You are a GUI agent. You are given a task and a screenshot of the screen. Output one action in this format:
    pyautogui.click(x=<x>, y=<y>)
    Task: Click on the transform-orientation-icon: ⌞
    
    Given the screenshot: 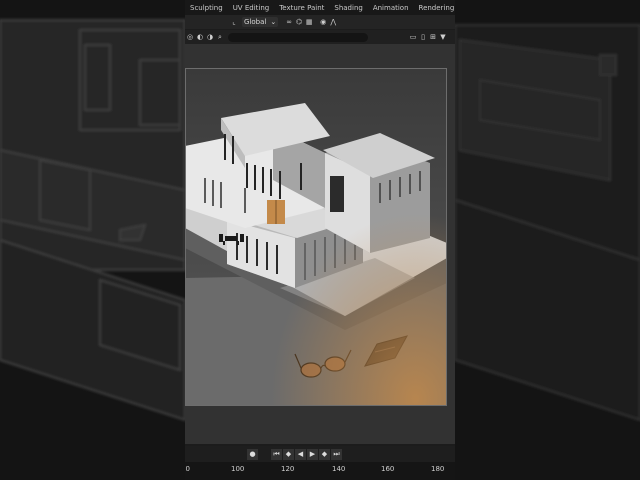 What is the action you would take?
    pyautogui.click(x=234, y=22)
    